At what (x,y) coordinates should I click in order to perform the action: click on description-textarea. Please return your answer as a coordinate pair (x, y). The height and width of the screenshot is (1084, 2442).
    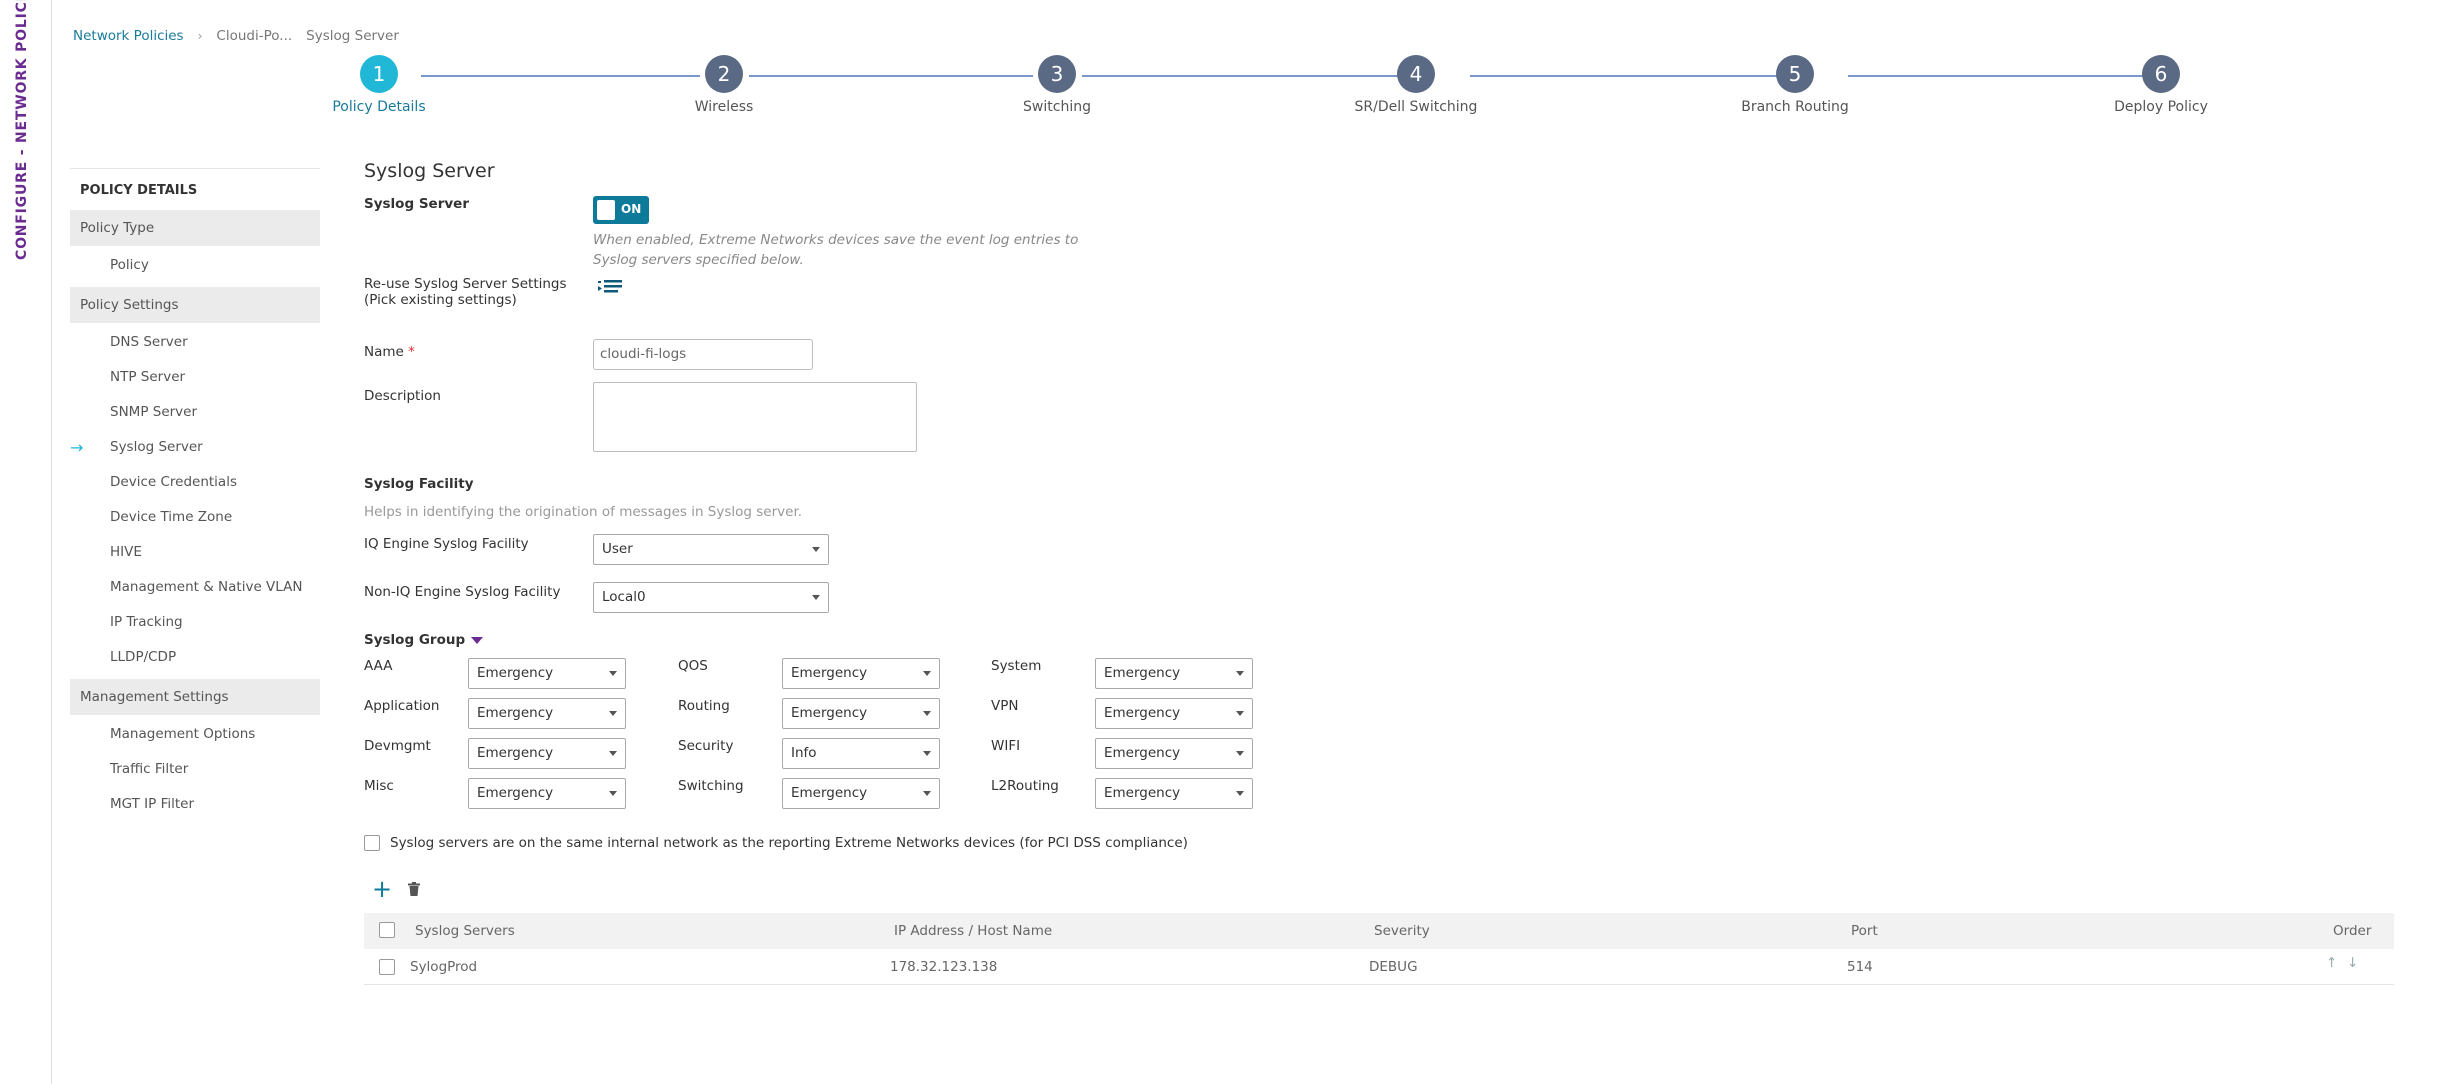
    Looking at the image, I should click on (755, 417).